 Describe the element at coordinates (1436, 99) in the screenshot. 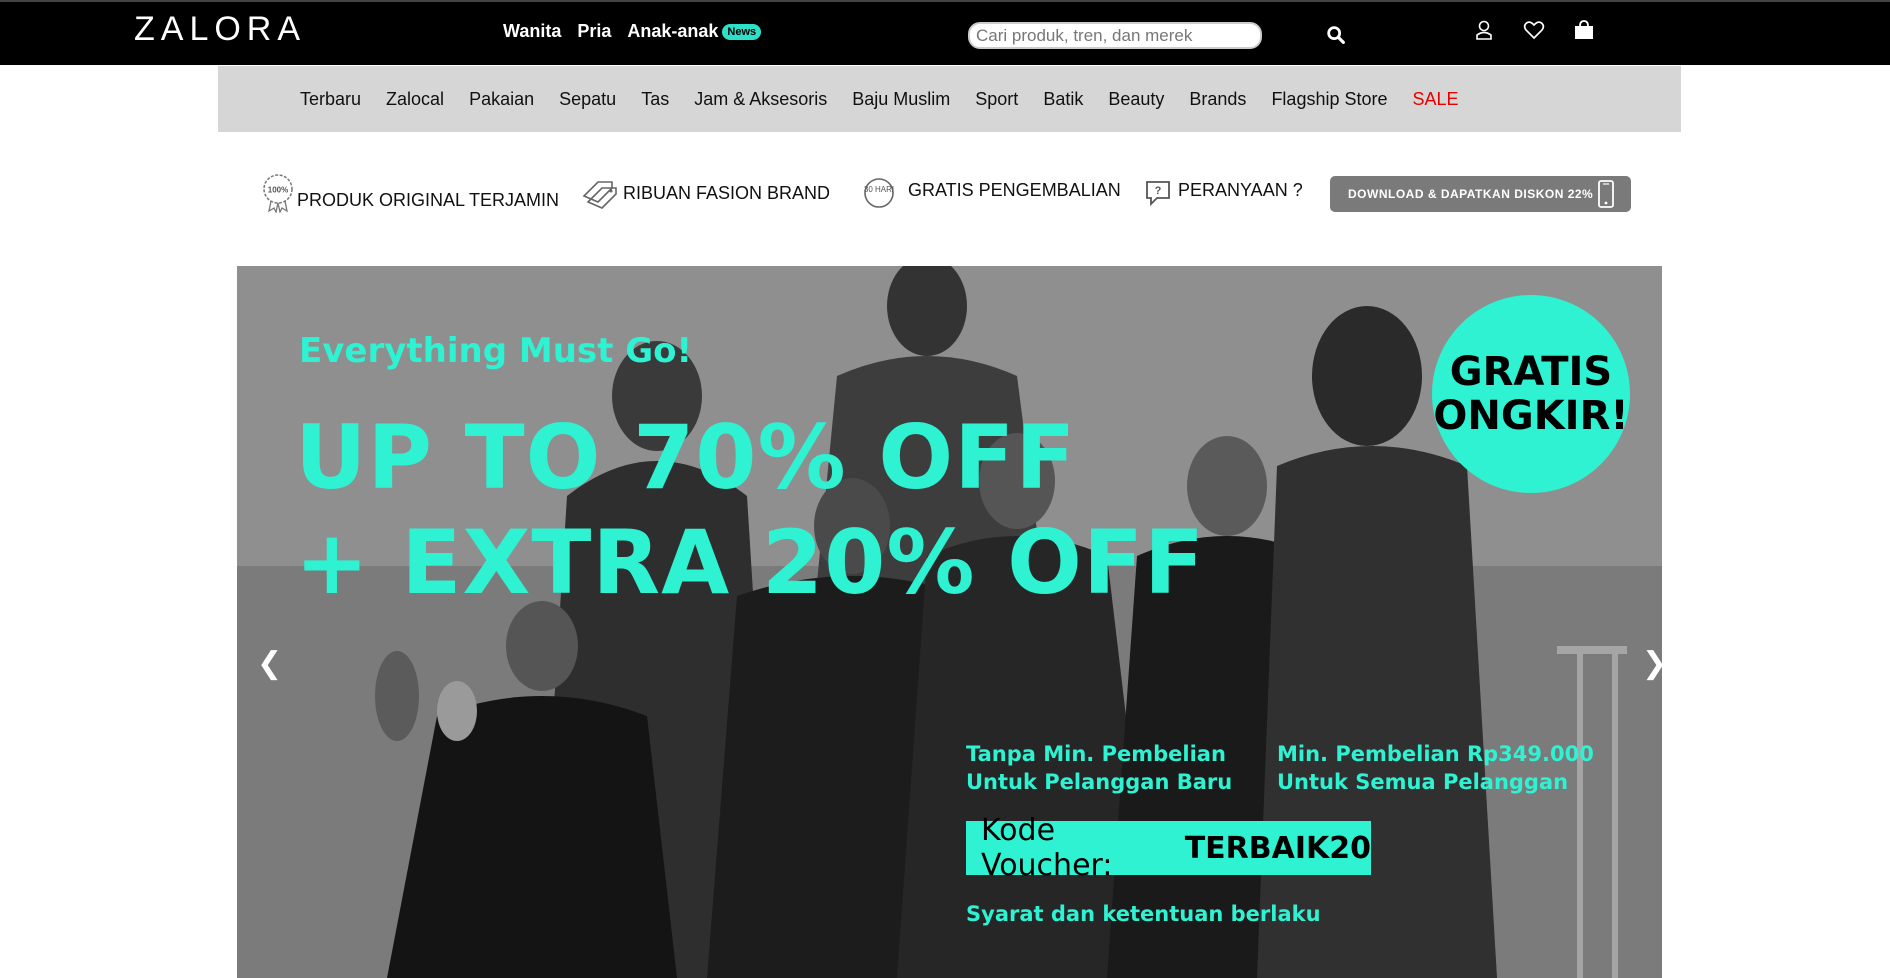

I see `category-sale: SALE` at that location.